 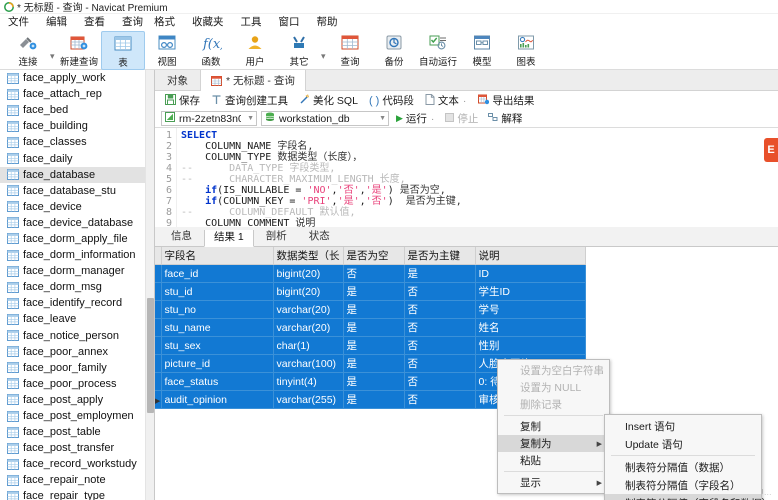 I want to click on grid-cell: stu_no, so click(x=217, y=309).